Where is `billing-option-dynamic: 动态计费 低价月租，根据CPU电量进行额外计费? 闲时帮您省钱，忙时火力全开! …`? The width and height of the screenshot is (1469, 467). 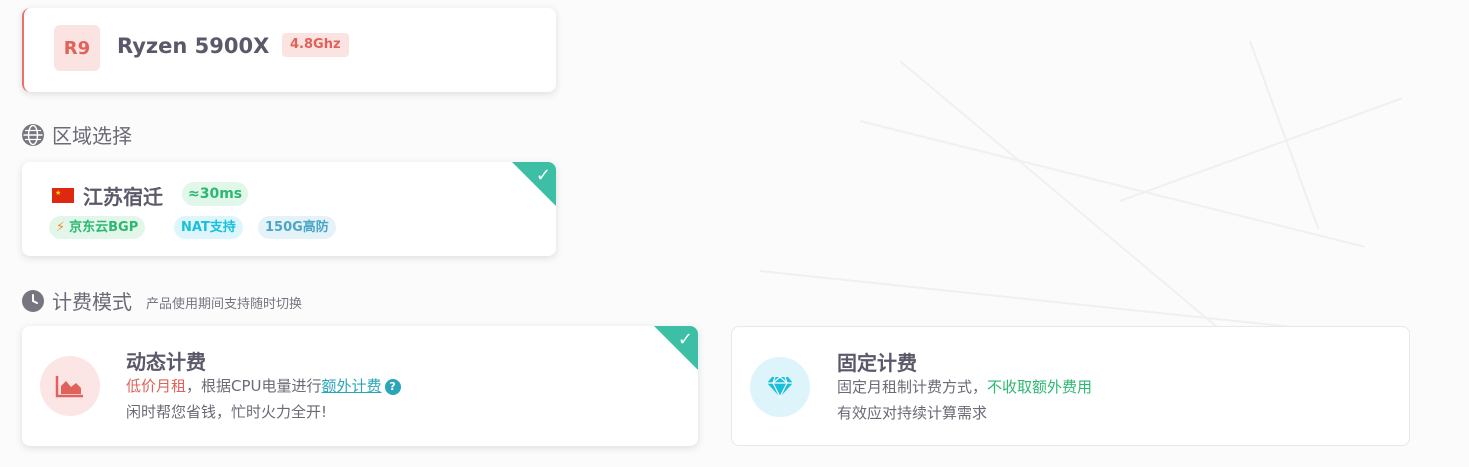
billing-option-dynamic: 动态计费 低价月租，根据CPU电量进行额外计费? 闲时帮您省钱，忙时火力全开! … is located at coordinates (360, 386).